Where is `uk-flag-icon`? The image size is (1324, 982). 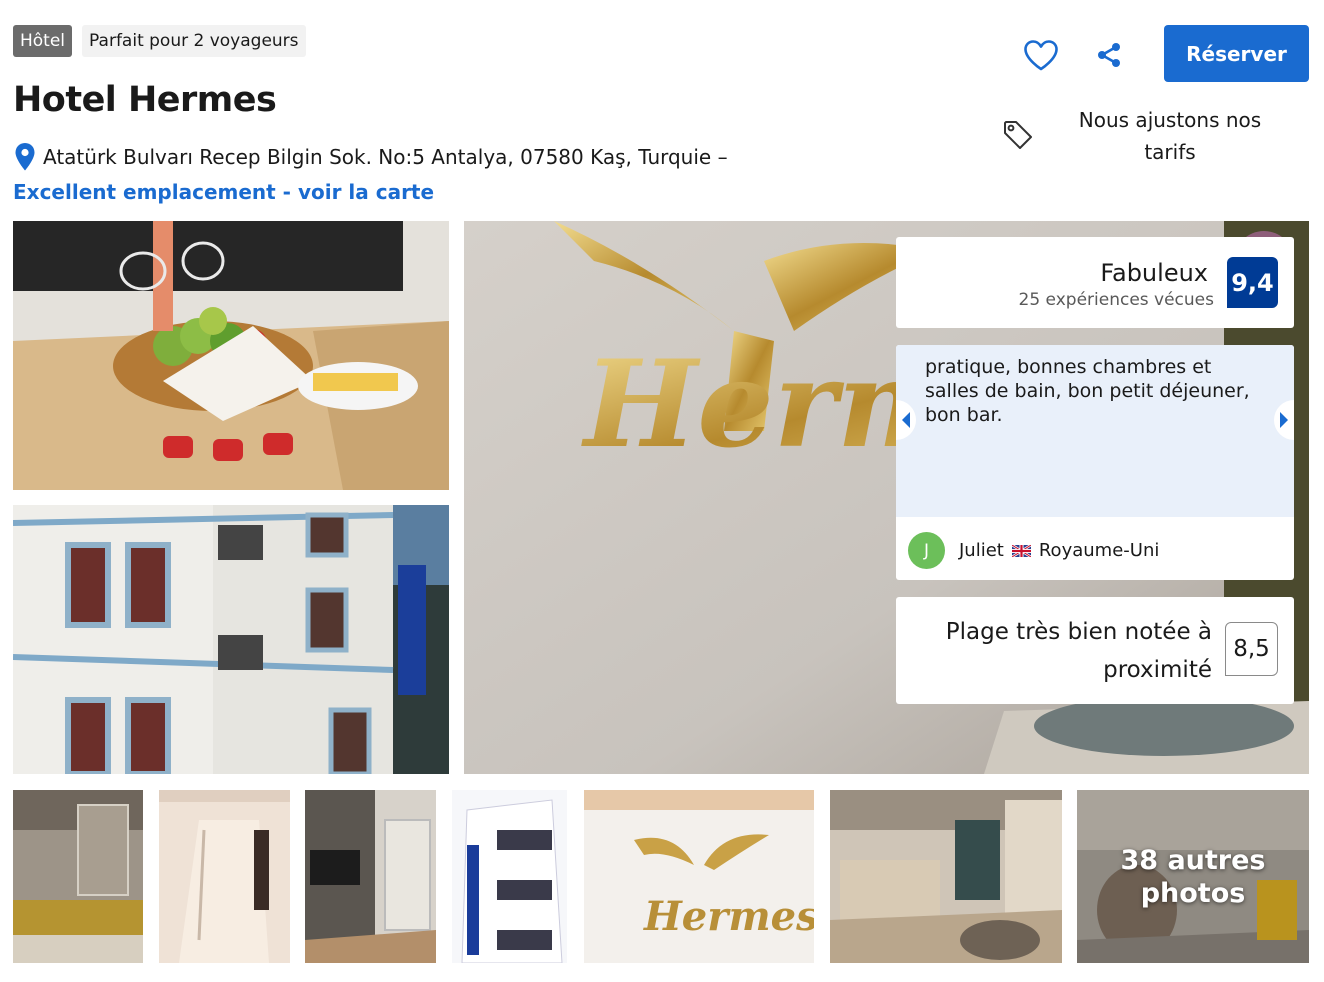
uk-flag-icon is located at coordinates (1021, 550).